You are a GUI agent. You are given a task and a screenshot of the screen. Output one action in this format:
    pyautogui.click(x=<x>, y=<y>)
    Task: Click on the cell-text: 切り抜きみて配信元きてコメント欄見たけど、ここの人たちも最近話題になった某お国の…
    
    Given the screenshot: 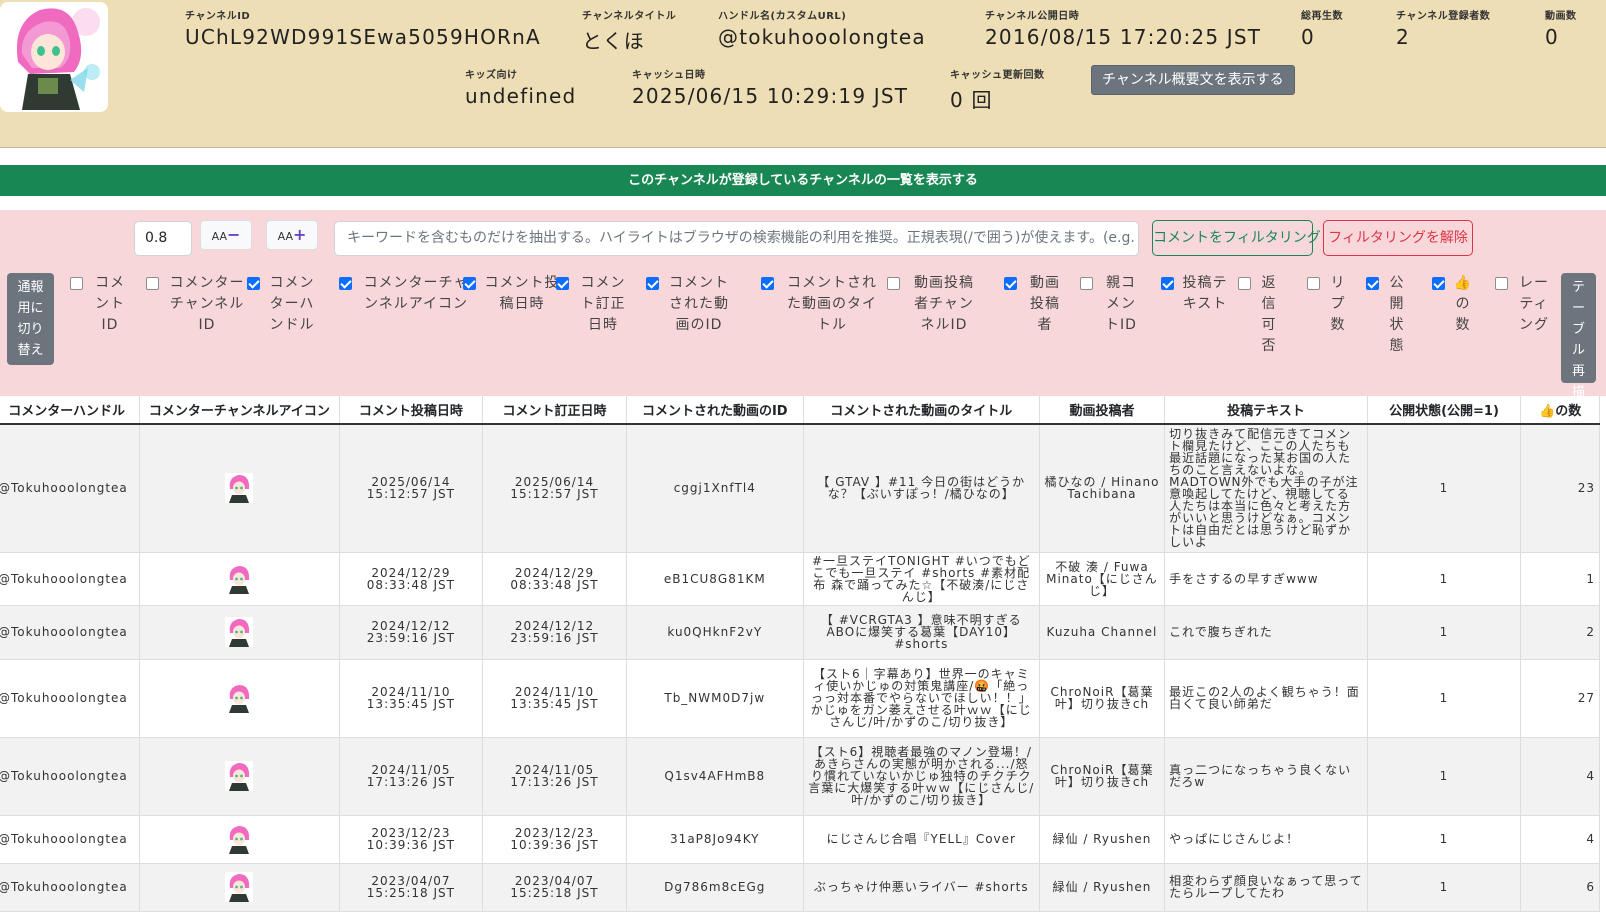 What is the action you would take?
    pyautogui.click(x=1266, y=488)
    